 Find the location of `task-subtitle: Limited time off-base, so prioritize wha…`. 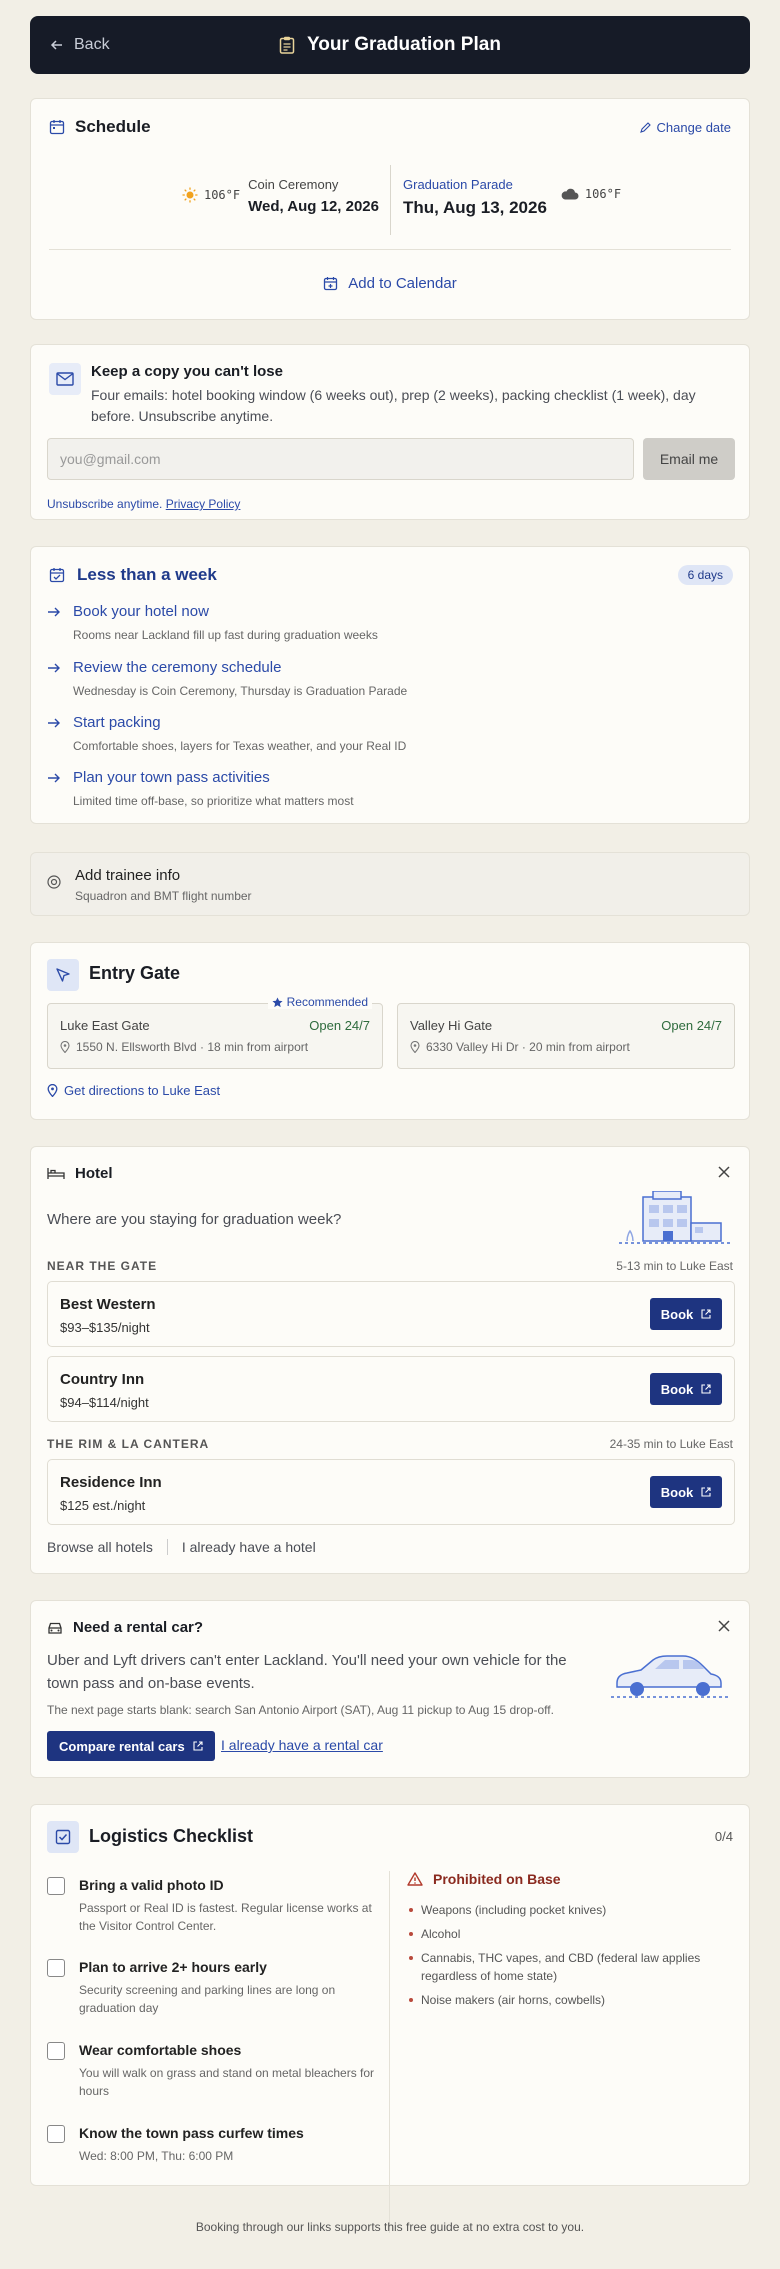

task-subtitle: Limited time off-base, so prioritize wha… is located at coordinates (213, 801).